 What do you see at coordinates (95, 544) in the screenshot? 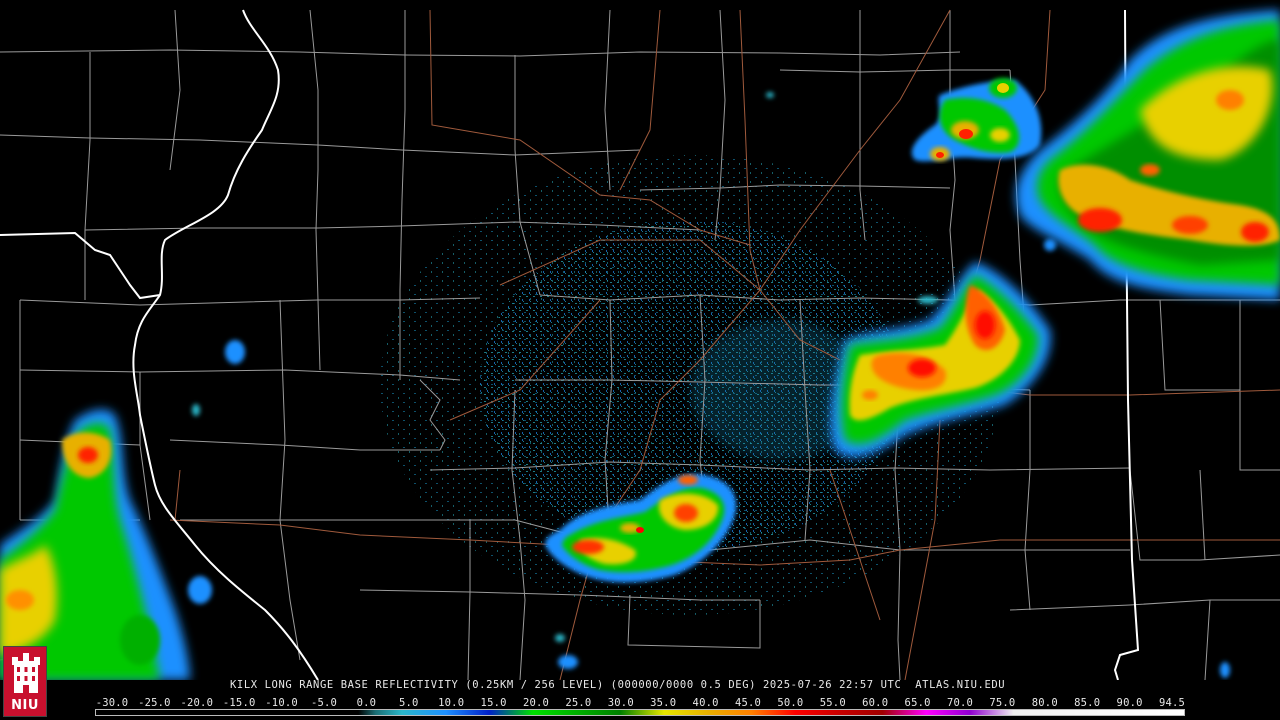
I see `storm-cell-southwest` at bounding box center [95, 544].